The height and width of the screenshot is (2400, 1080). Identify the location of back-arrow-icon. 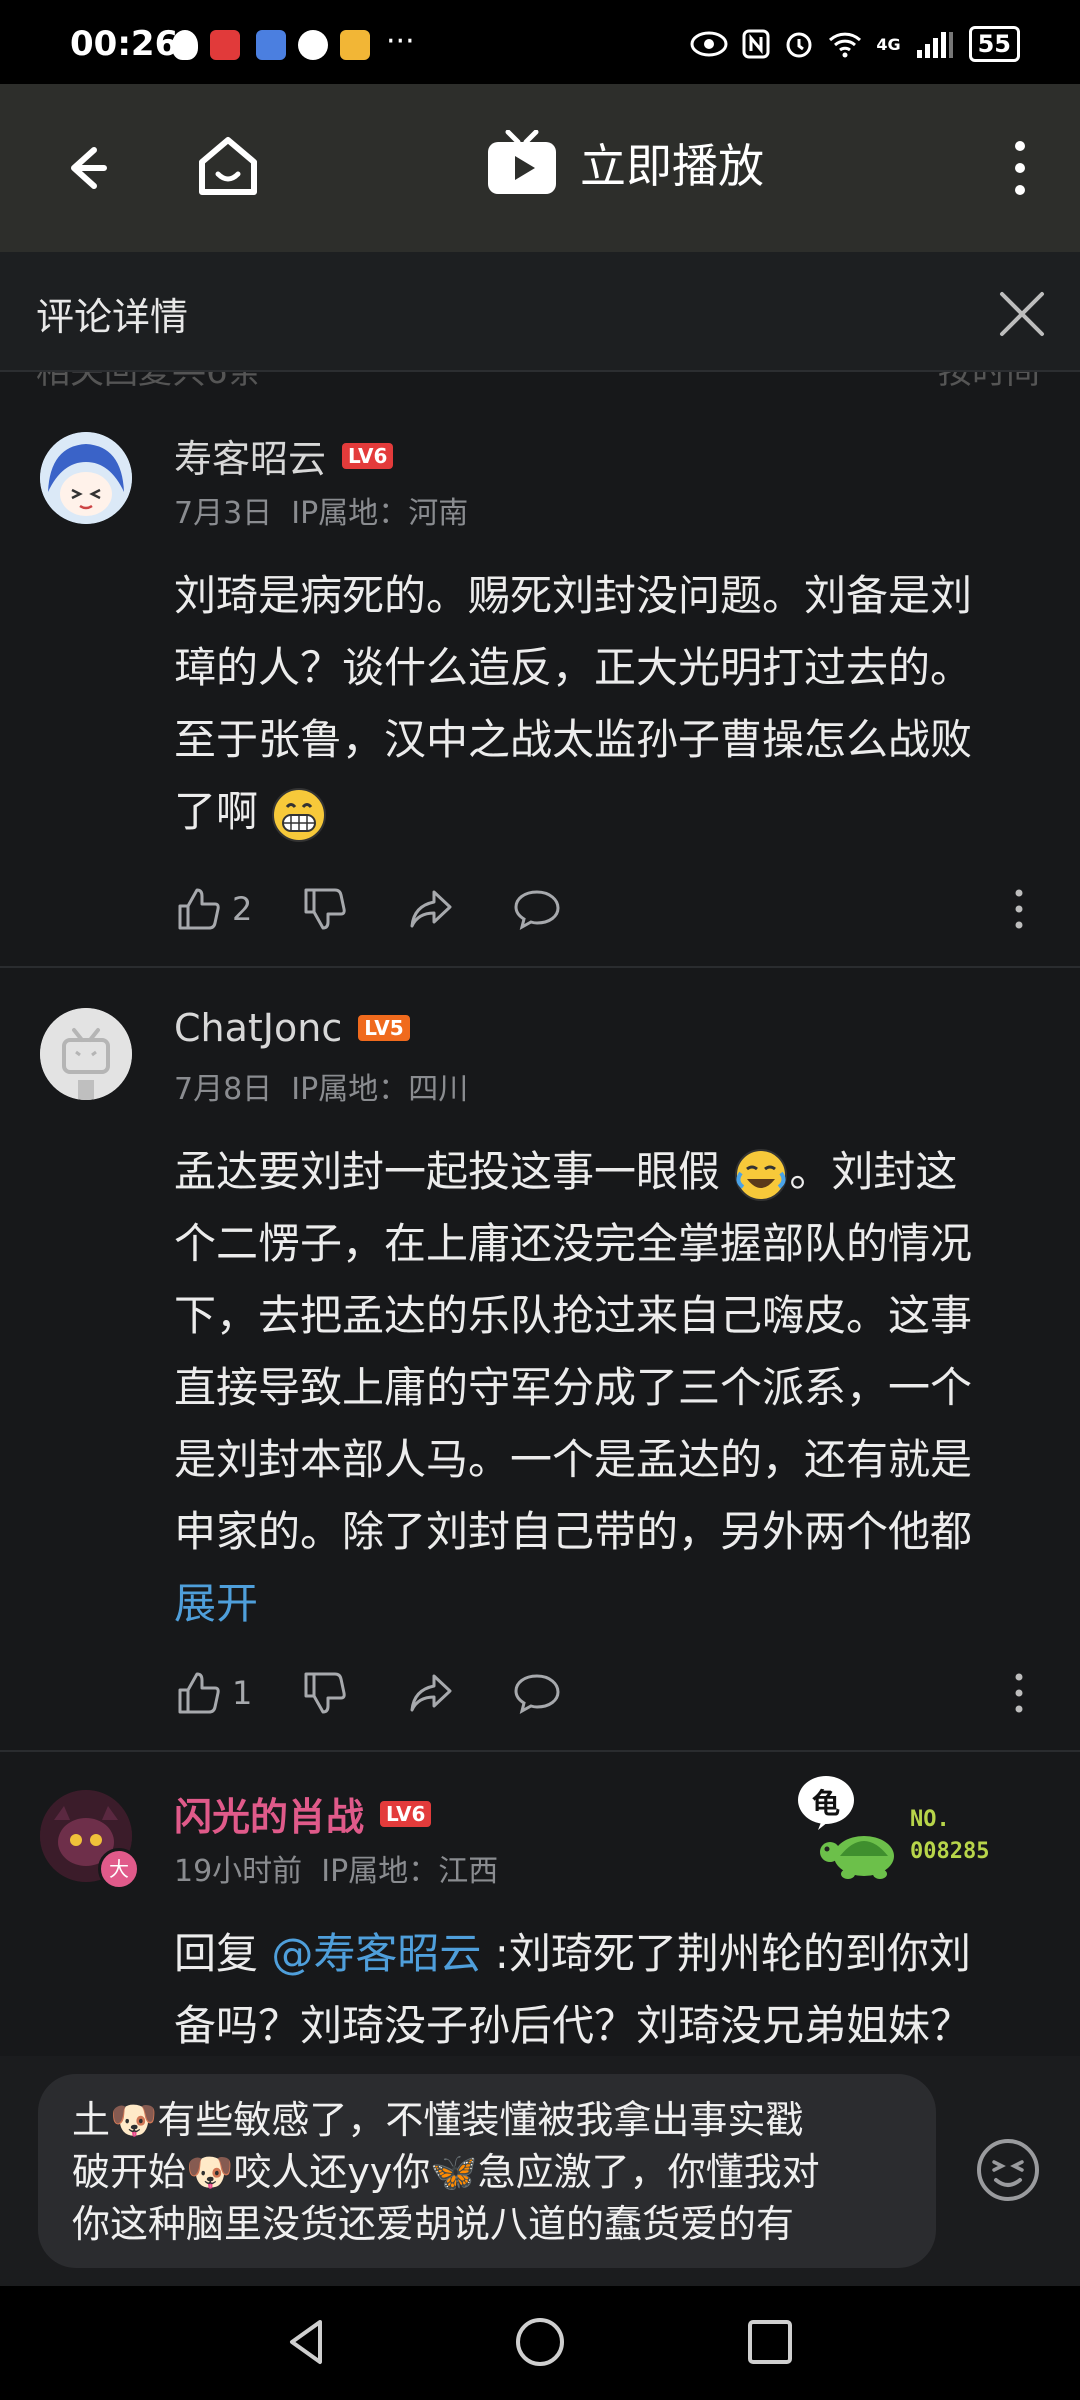
(86, 168).